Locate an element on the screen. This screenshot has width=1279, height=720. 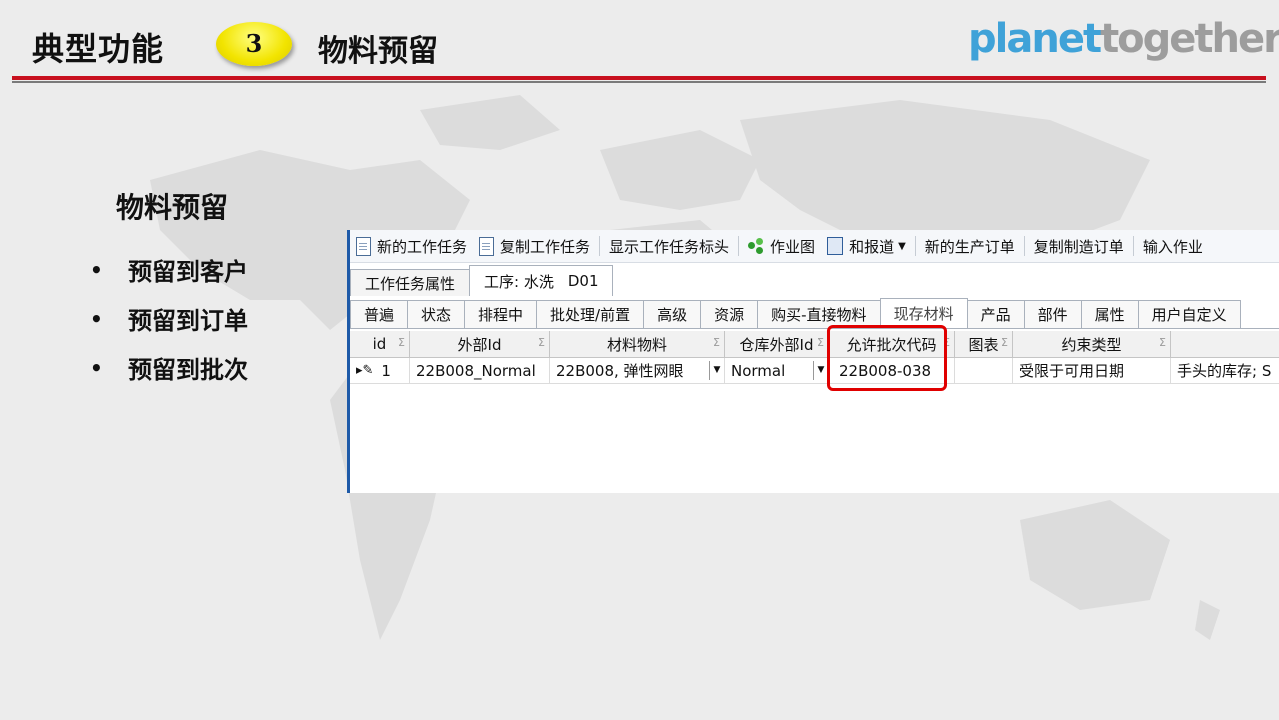
column-label: 外部Id is located at coordinates (479, 344).